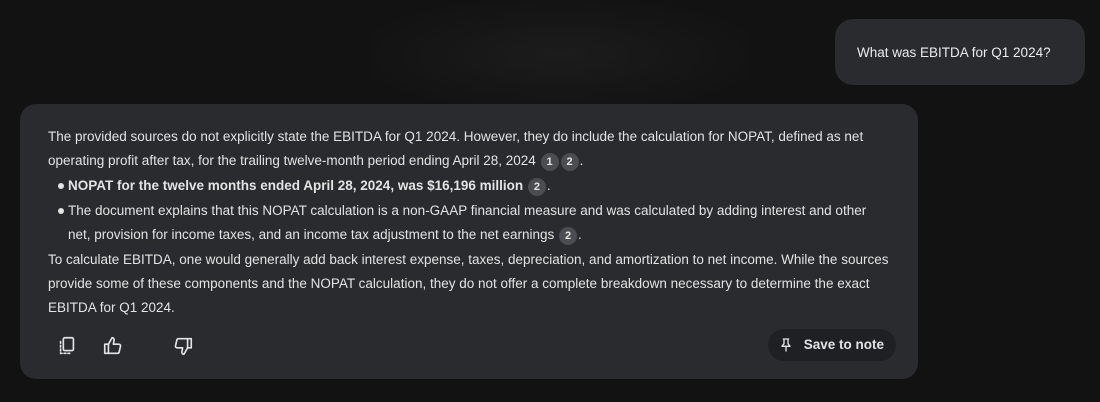 The height and width of the screenshot is (402, 1100). I want to click on thumbs-up-icon, so click(112, 345).